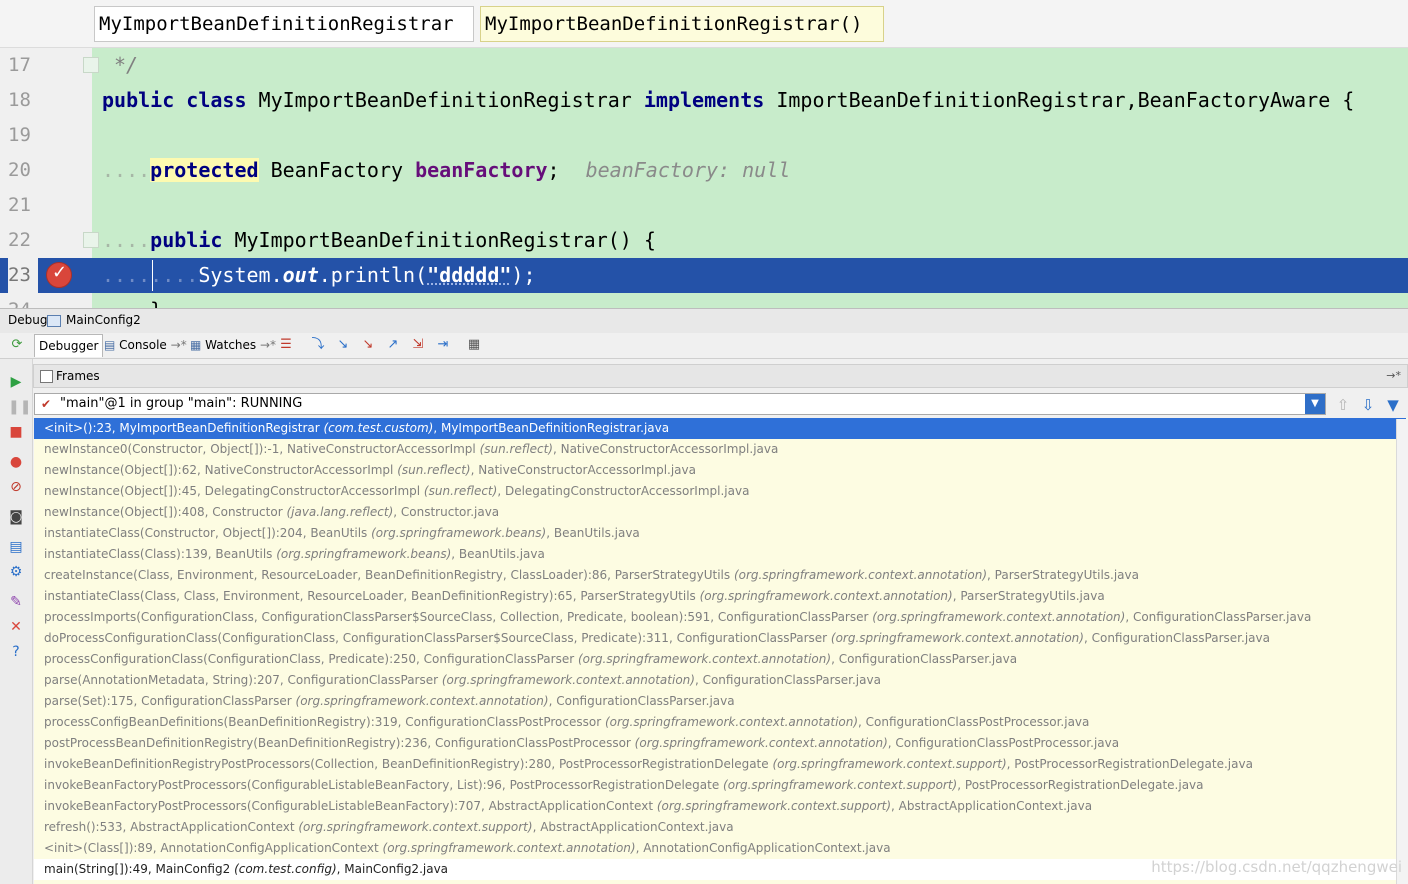 This screenshot has height=884, width=1408. Describe the element at coordinates (16, 517) in the screenshot. I see `get-thread-dump-icon: ◙` at that location.